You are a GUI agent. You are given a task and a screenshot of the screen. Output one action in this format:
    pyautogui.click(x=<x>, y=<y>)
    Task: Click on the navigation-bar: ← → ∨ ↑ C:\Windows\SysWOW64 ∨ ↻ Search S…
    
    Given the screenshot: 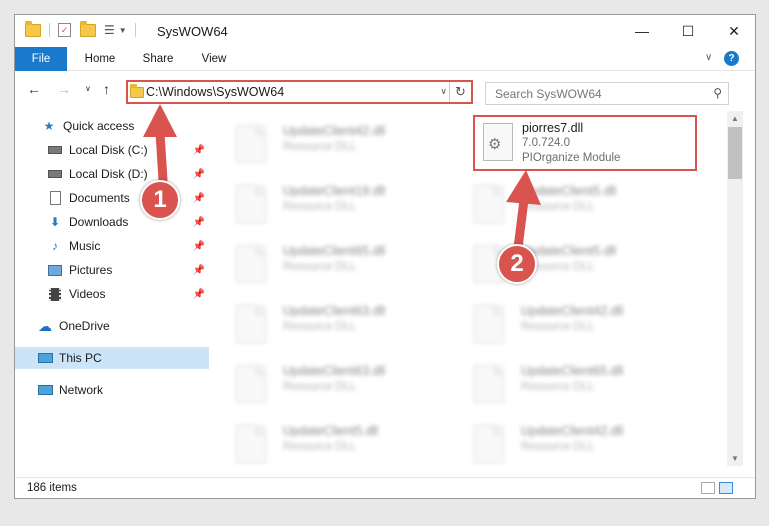 What is the action you would take?
    pyautogui.click(x=385, y=90)
    